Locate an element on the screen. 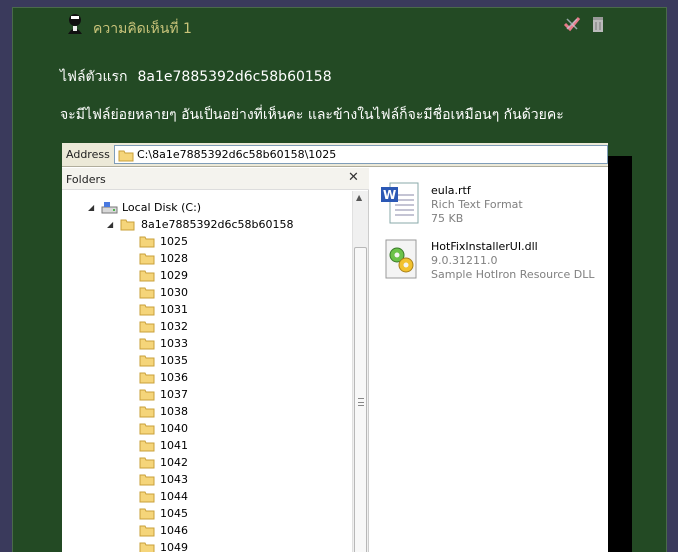 The image size is (678, 552). scroll-thumb is located at coordinates (360, 399).